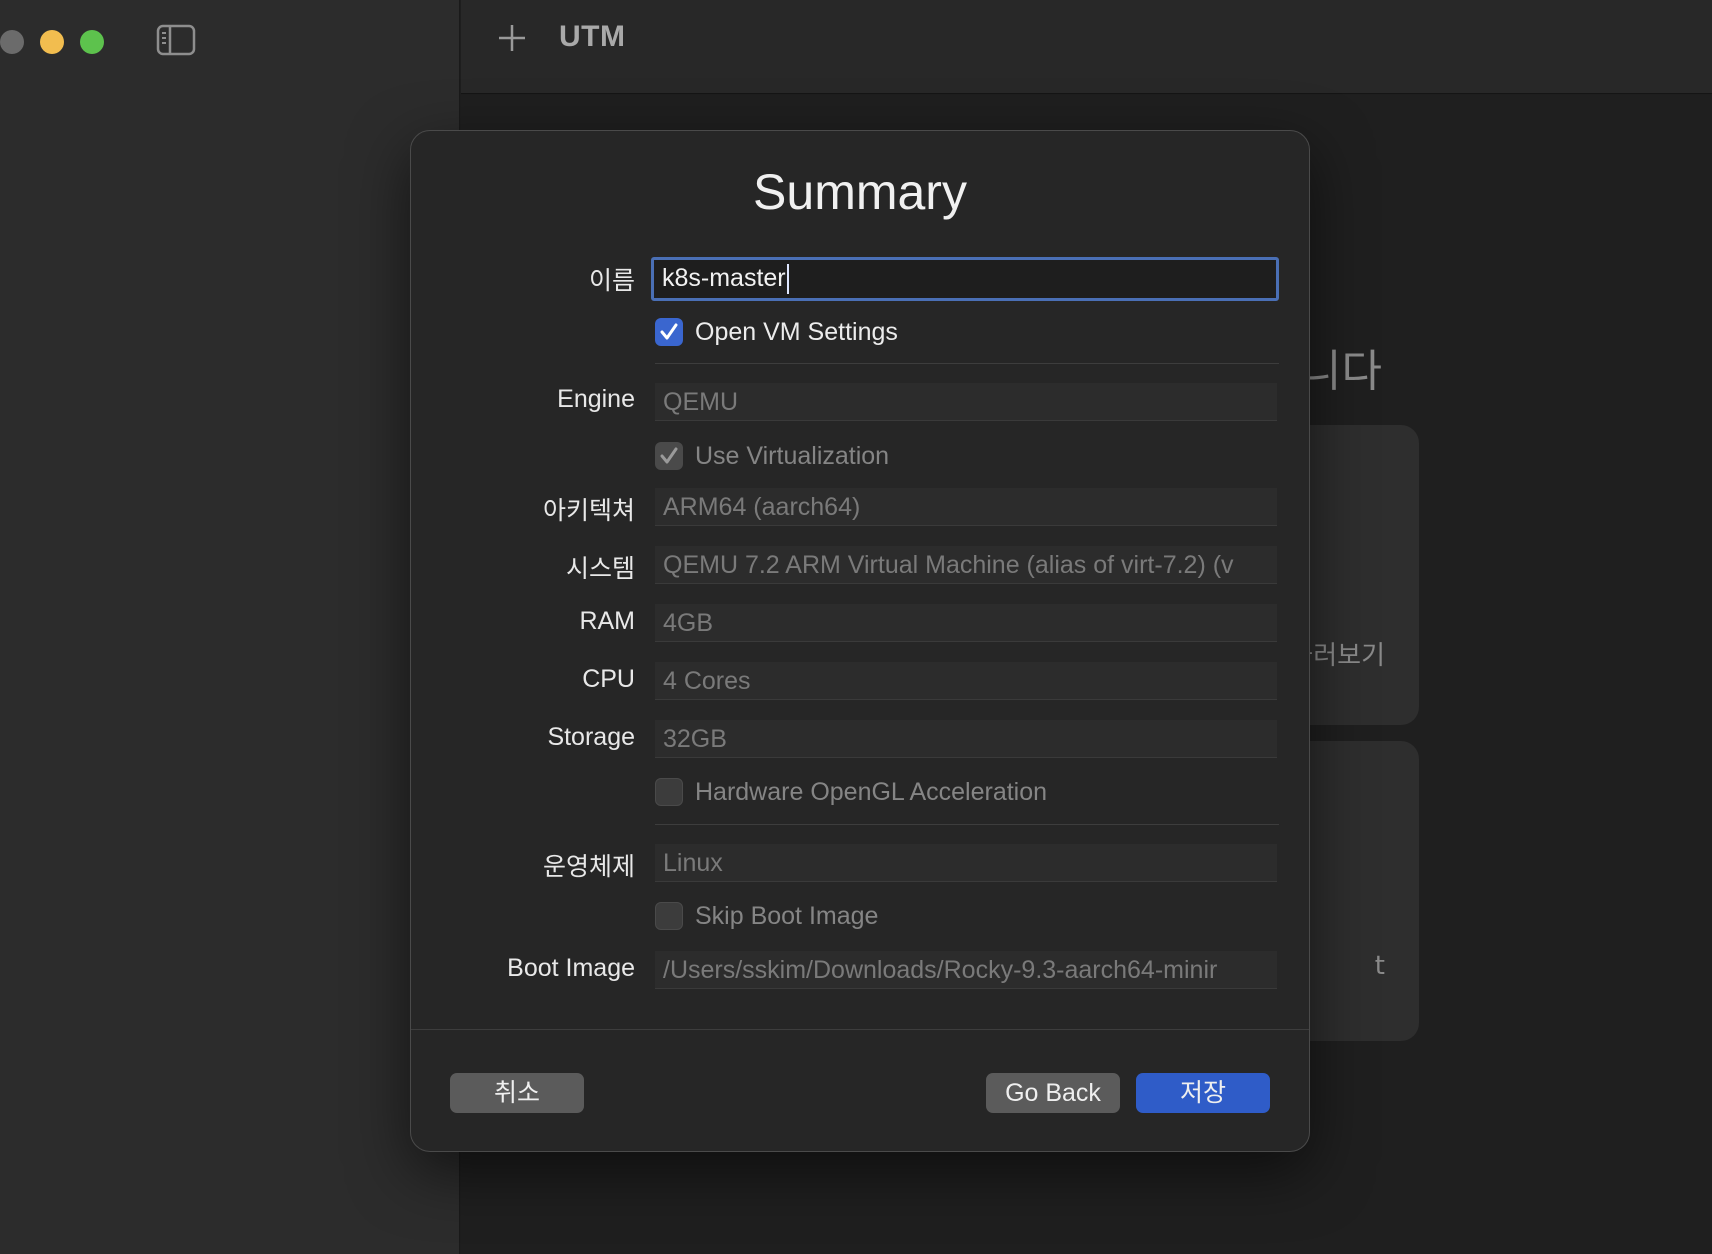 This screenshot has height=1254, width=1712. What do you see at coordinates (1203, 1093) in the screenshot?
I see `save-button: 저장` at bounding box center [1203, 1093].